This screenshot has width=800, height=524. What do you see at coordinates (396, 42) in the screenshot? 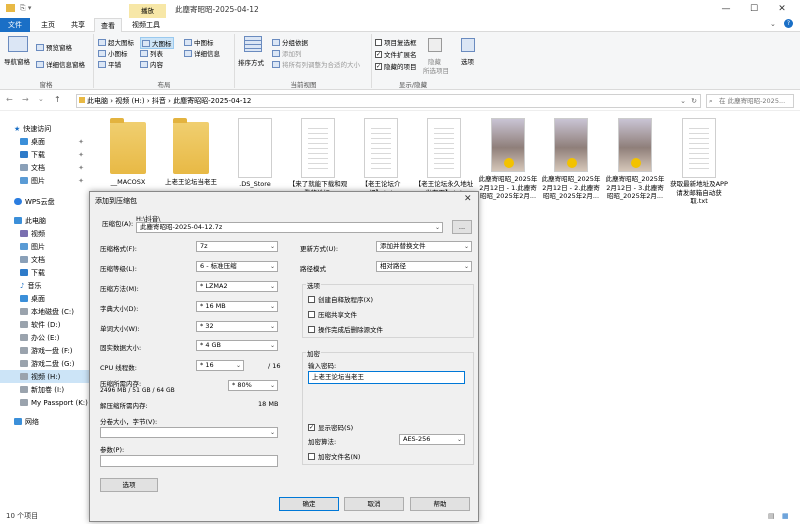
I see `item-checkboxes-toggle: 项目复选框` at bounding box center [396, 42].